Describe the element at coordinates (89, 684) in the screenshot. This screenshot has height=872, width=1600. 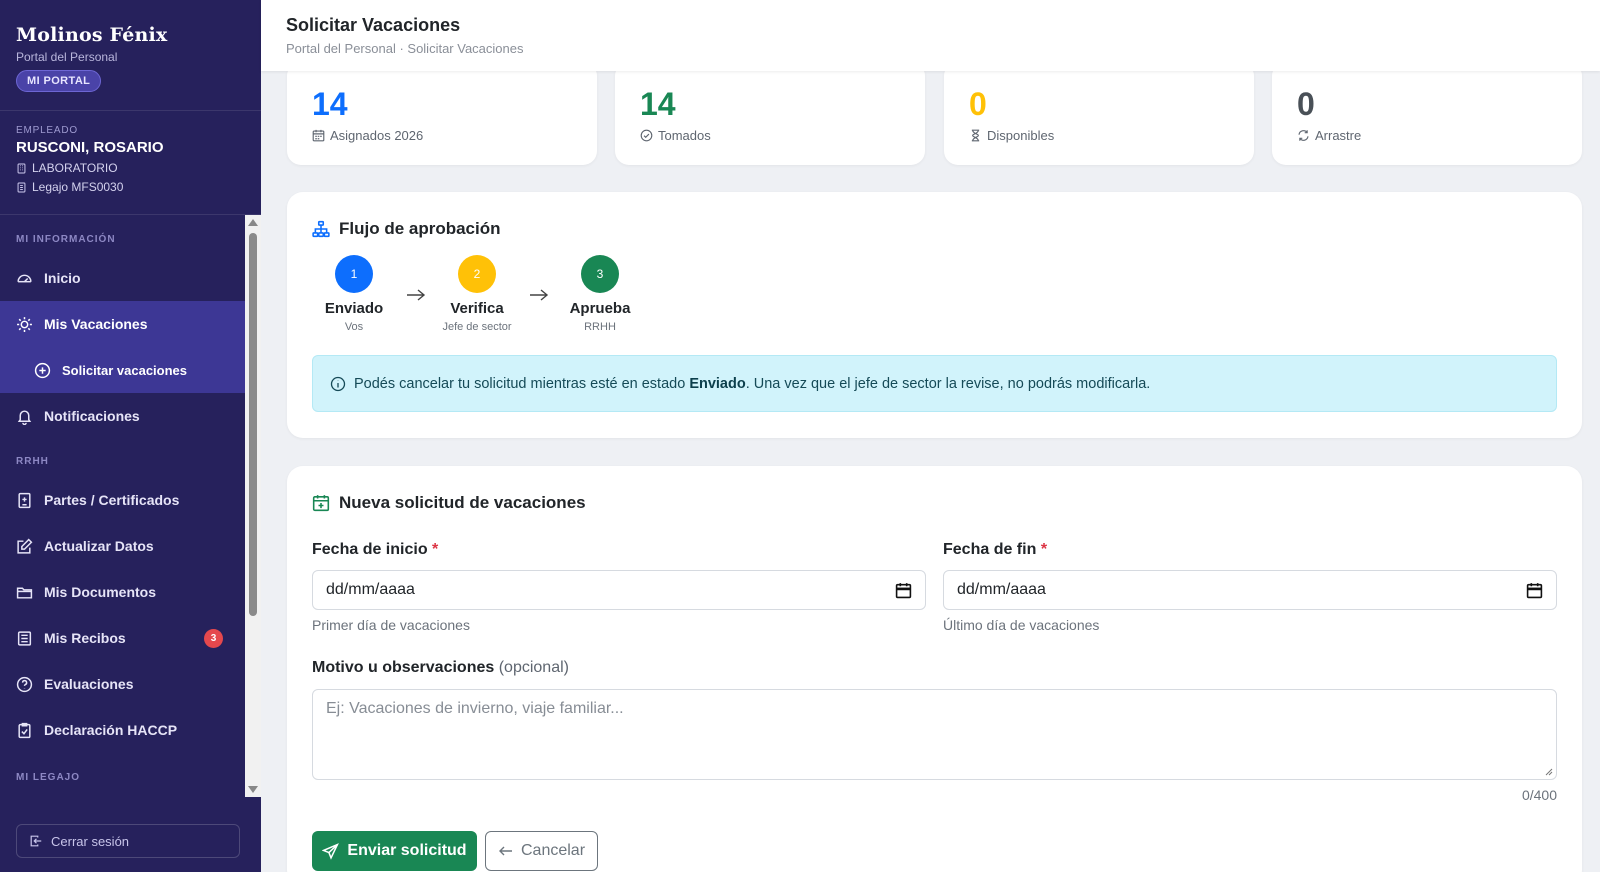
I see `sidebar-item-label: Evaluaciones` at that location.